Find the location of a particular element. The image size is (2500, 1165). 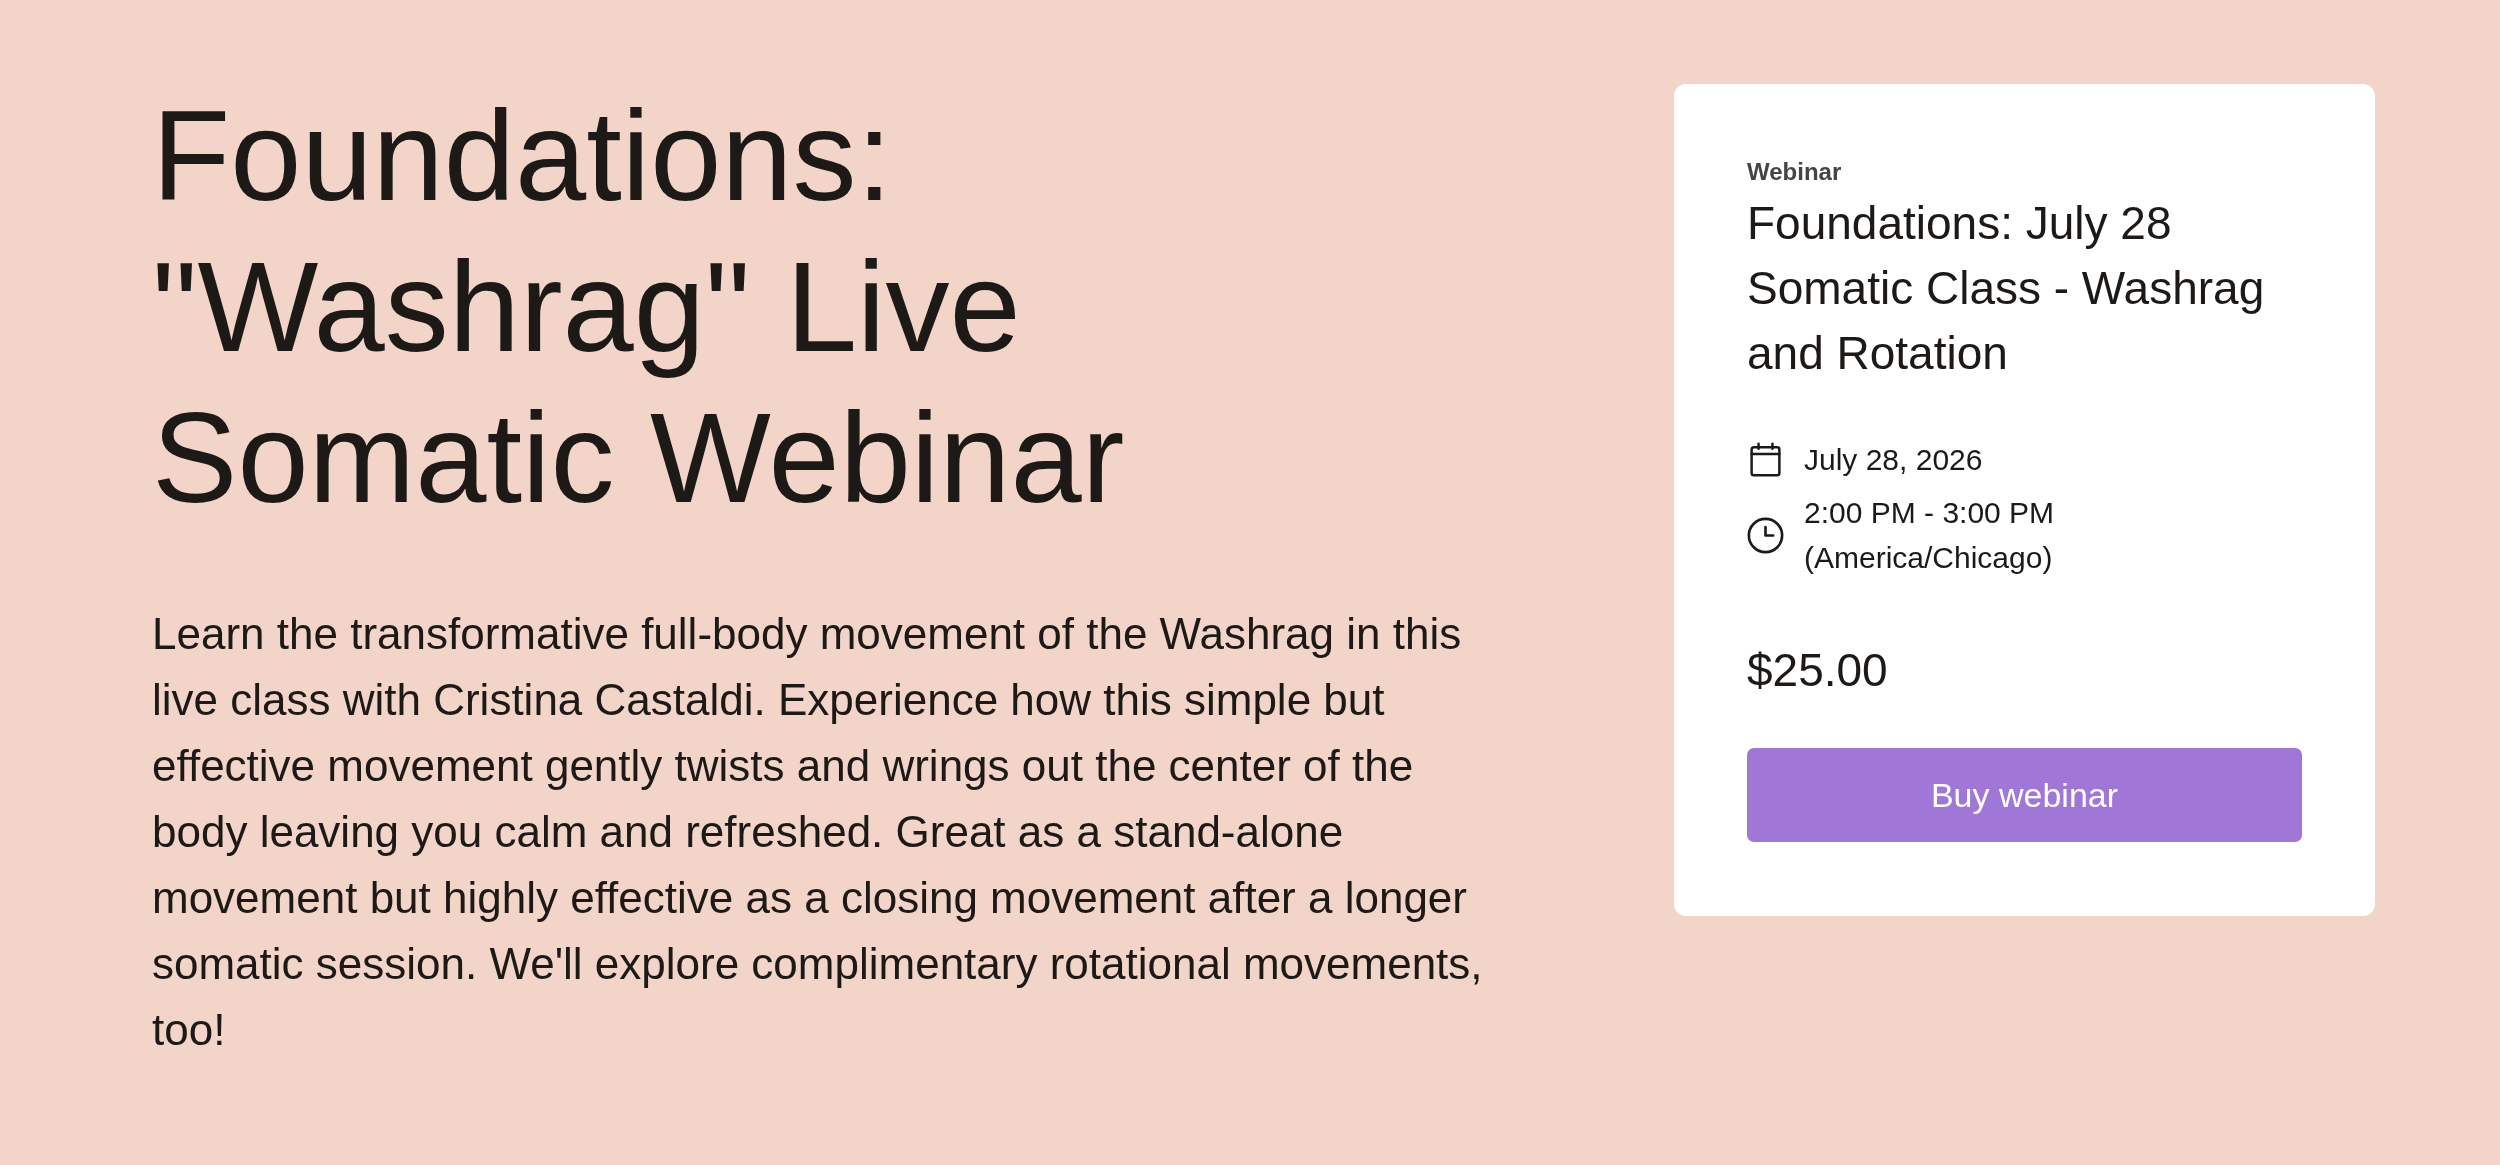

page-heading: Foundations: "Washrag" Live Somatic Webinar is located at coordinates (639, 307).